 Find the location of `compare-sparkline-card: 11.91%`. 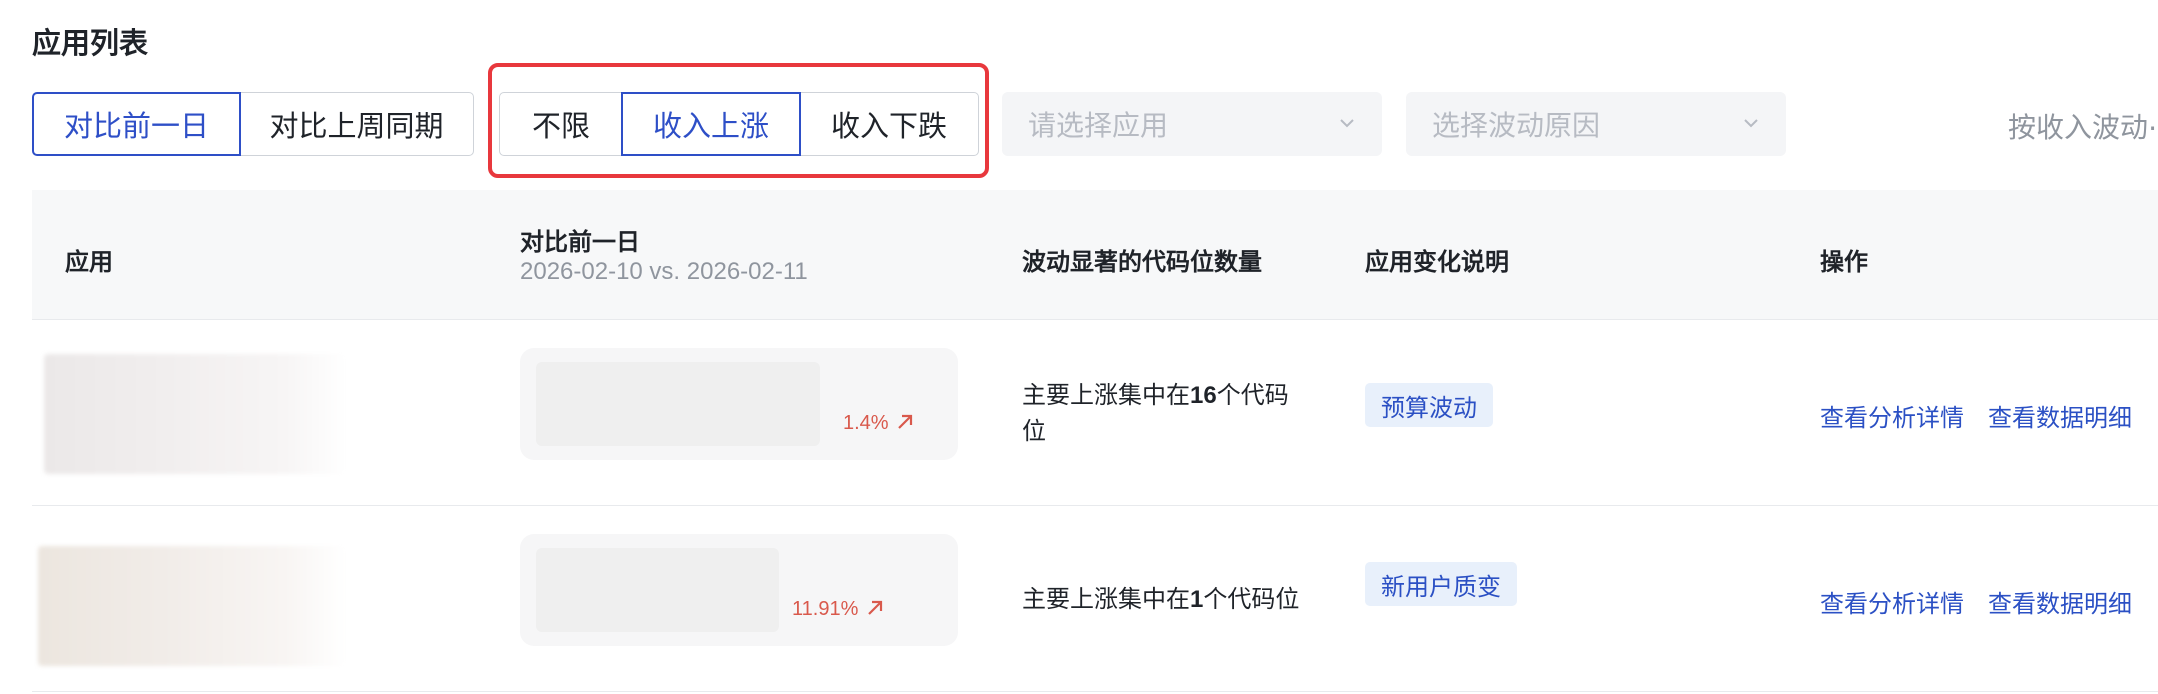

compare-sparkline-card: 11.91% is located at coordinates (739, 590).